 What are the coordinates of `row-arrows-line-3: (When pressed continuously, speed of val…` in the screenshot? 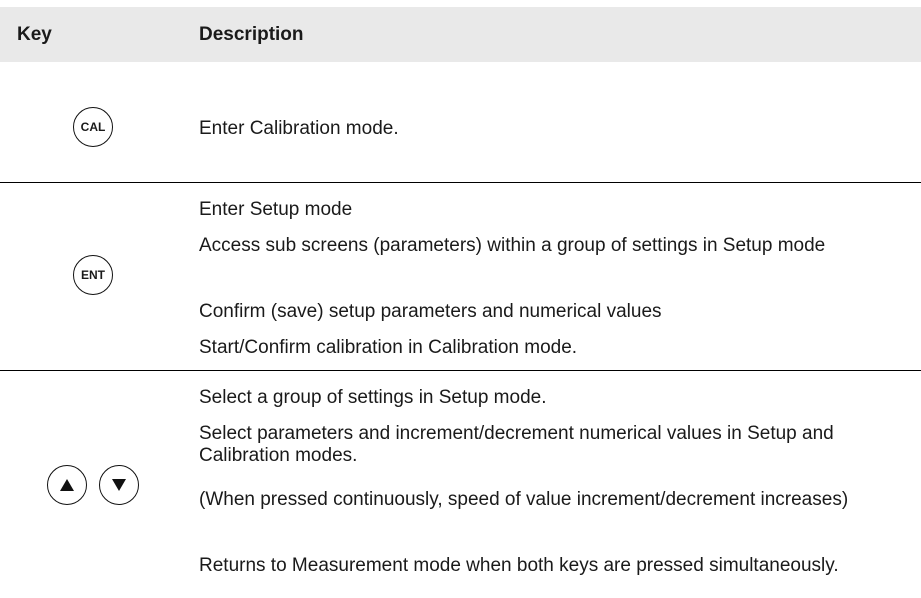 It's located at (524, 499).